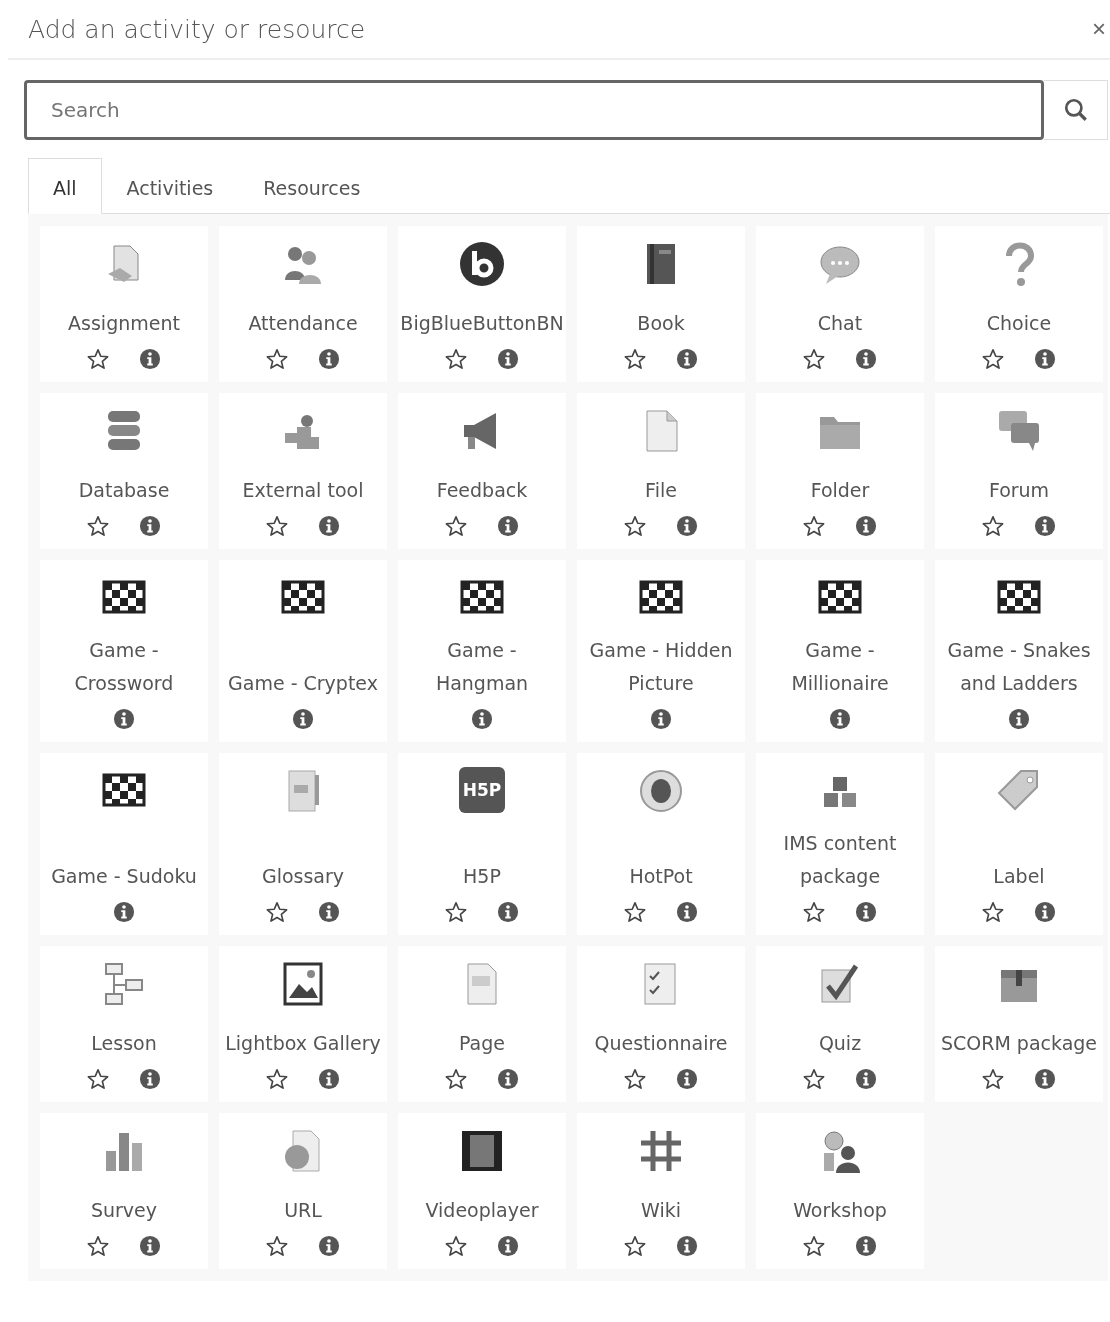 The width and height of the screenshot is (1110, 1322). Describe the element at coordinates (312, 186) in the screenshot. I see `tab: Resources` at that location.